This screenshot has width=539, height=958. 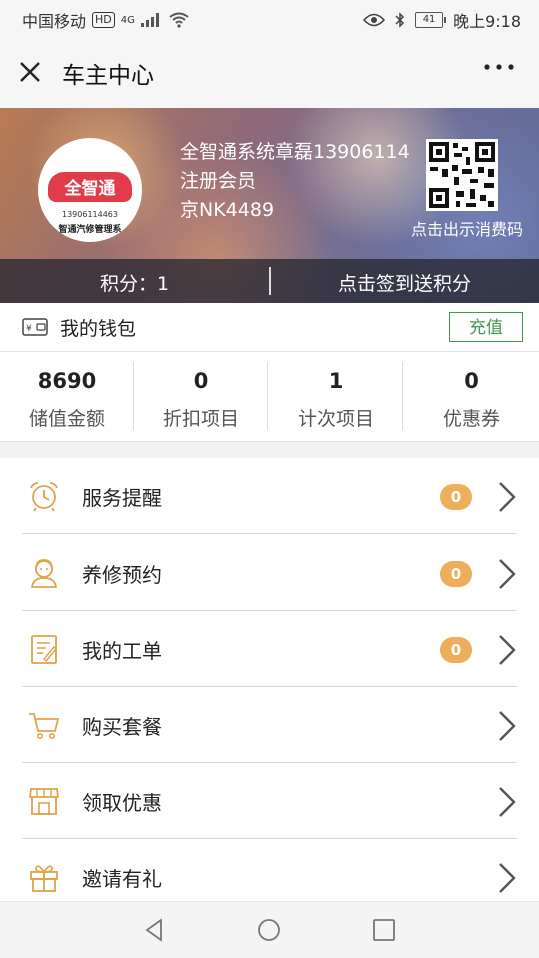 What do you see at coordinates (374, 20) in the screenshot?
I see `eye-icon` at bounding box center [374, 20].